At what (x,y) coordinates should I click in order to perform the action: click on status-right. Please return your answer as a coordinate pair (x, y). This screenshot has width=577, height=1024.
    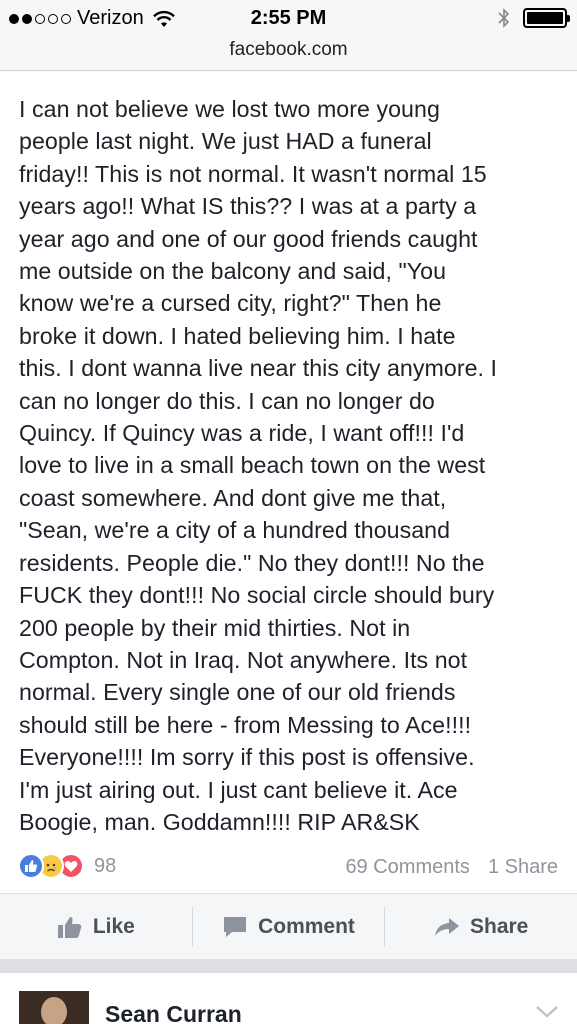
    Looking at the image, I should click on (533, 18).